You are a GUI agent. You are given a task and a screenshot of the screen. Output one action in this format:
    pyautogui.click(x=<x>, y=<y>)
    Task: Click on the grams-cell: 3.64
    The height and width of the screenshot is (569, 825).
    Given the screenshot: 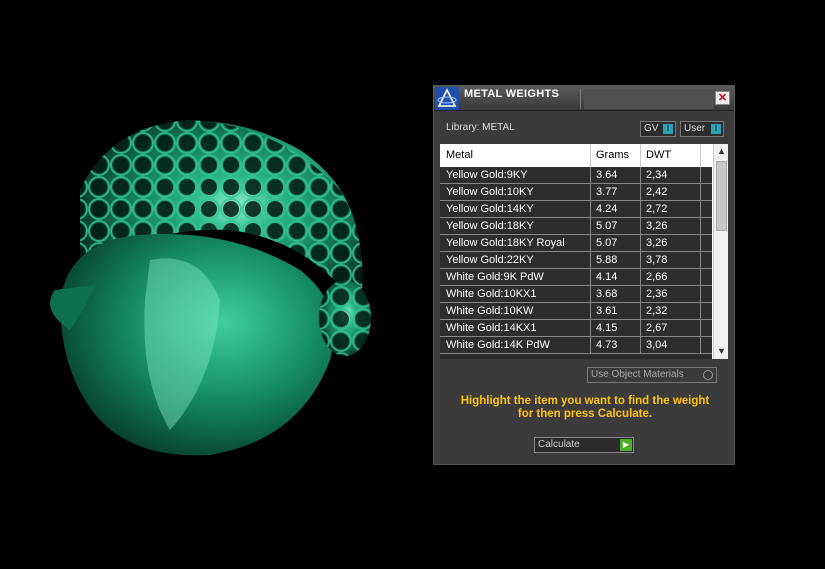 What is the action you would take?
    pyautogui.click(x=607, y=175)
    